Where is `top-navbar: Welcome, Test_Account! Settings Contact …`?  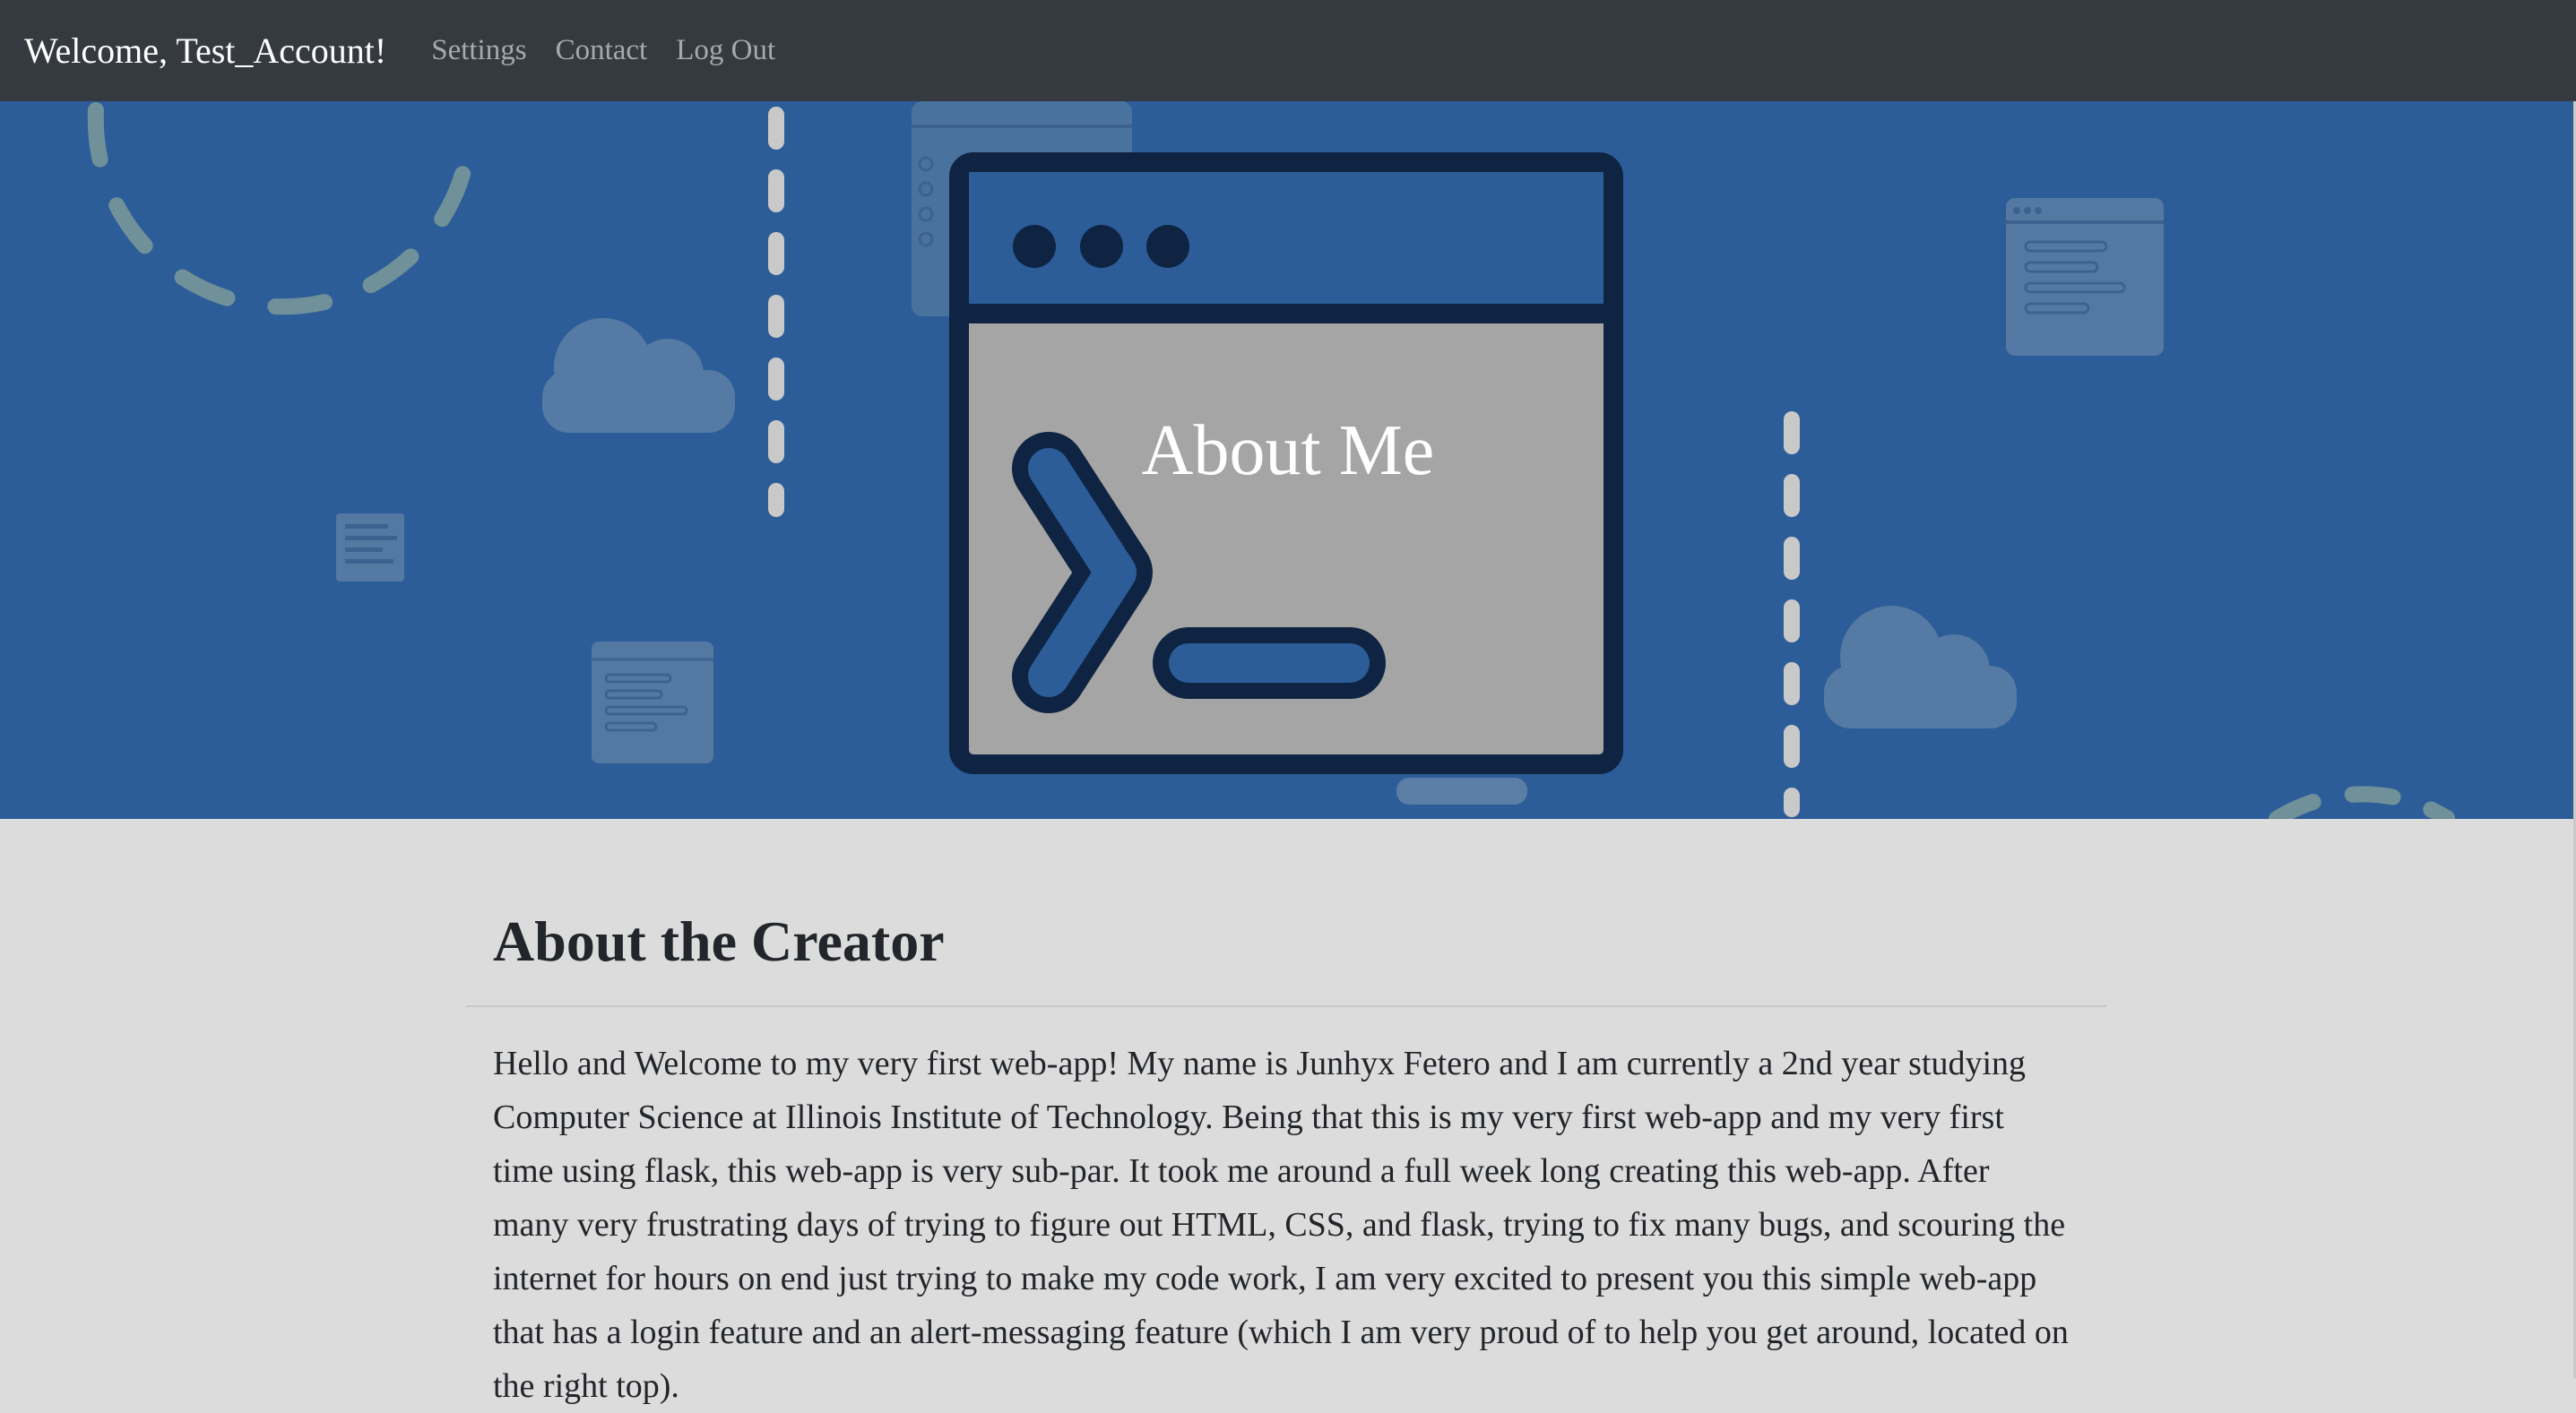 top-navbar: Welcome, Test_Account! Settings Contact … is located at coordinates (1288, 50).